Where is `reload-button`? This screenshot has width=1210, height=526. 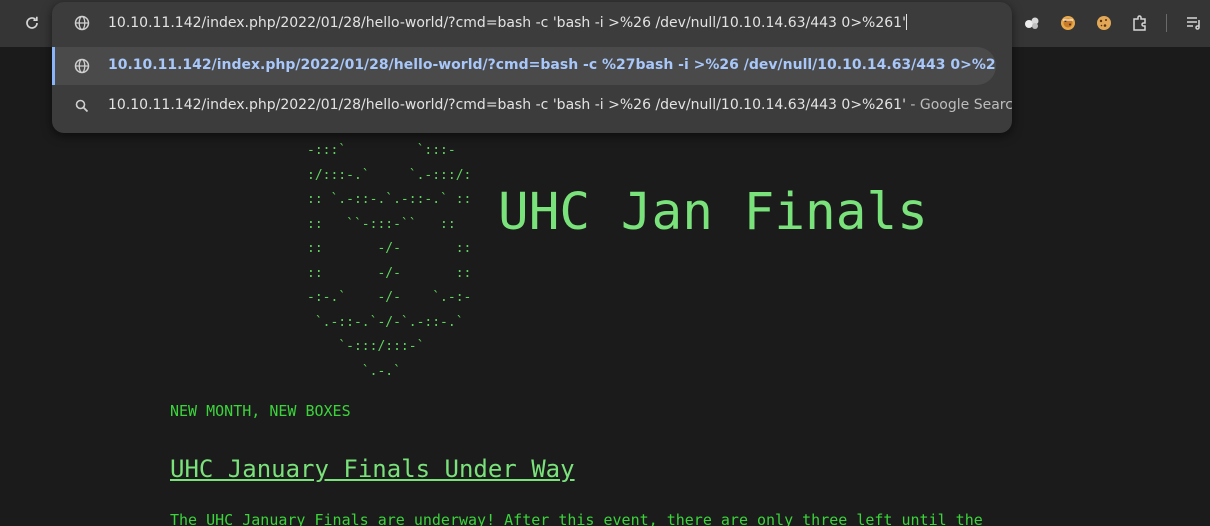 reload-button is located at coordinates (32, 23).